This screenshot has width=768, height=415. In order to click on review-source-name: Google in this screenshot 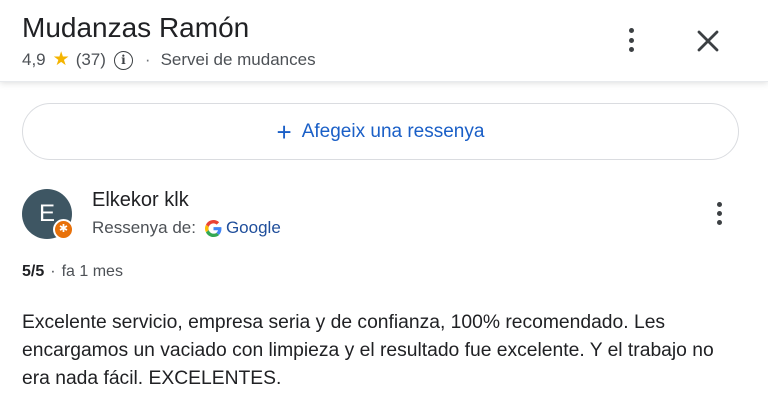, I will do `click(253, 227)`.